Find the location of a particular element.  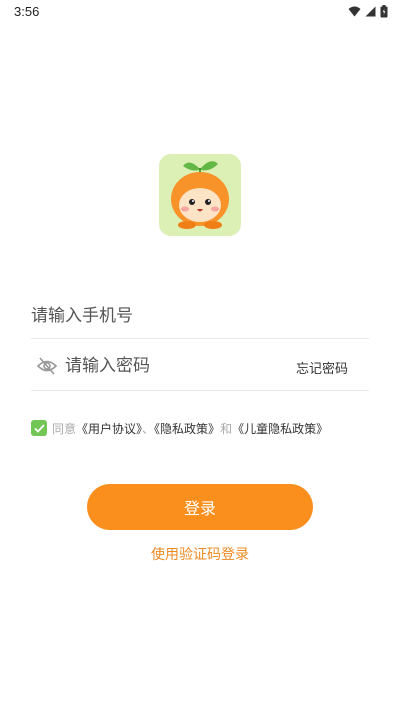

privacy-policy-link: 《隐私政策》 is located at coordinates (187, 429).